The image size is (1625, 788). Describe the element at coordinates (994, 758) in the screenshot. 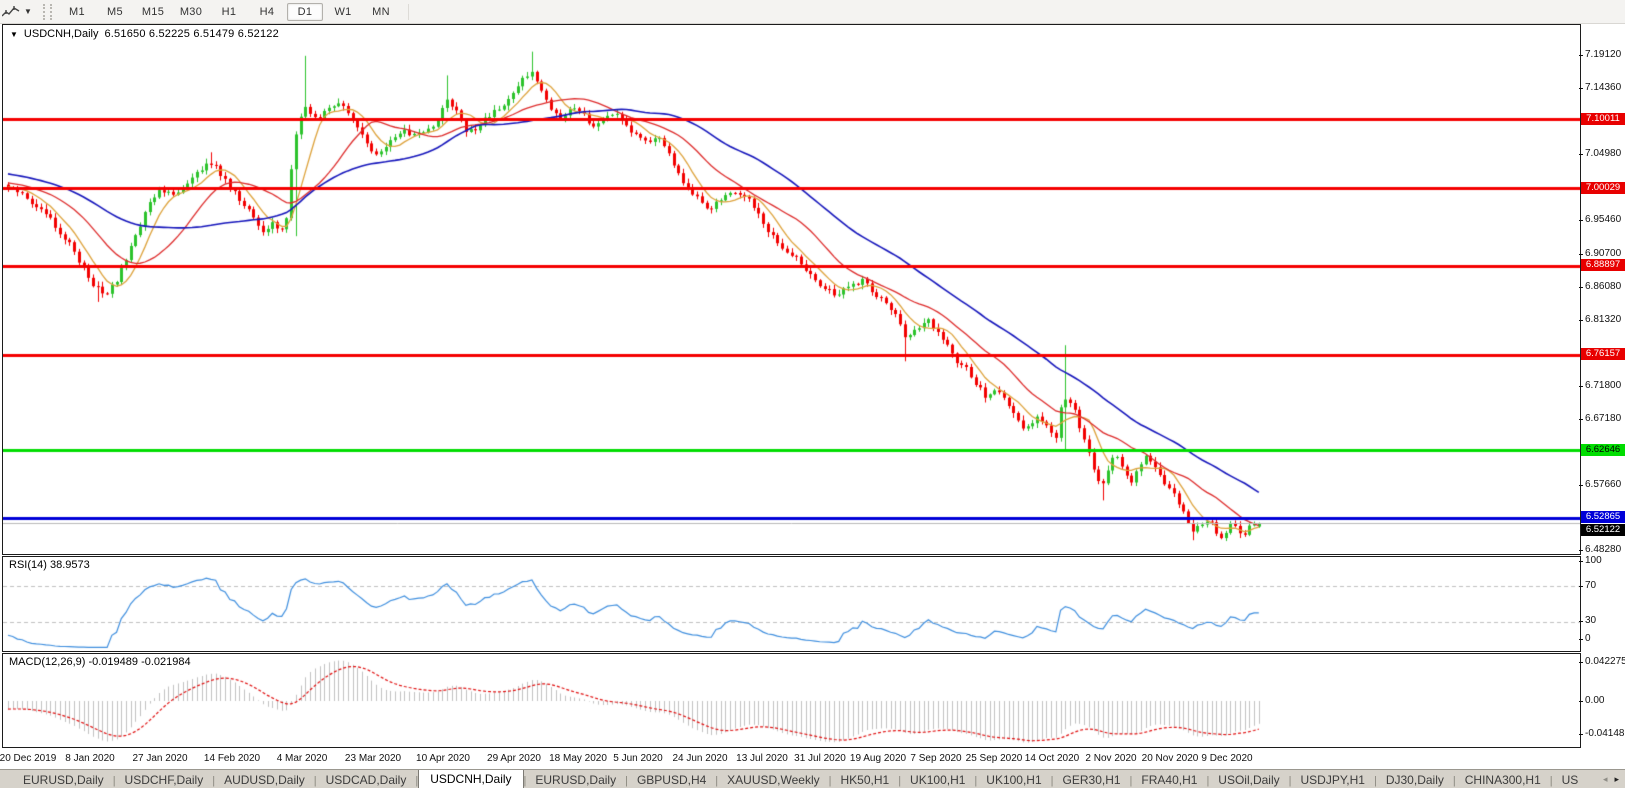

I see `date-tick-label: 25 Sep 2020` at that location.